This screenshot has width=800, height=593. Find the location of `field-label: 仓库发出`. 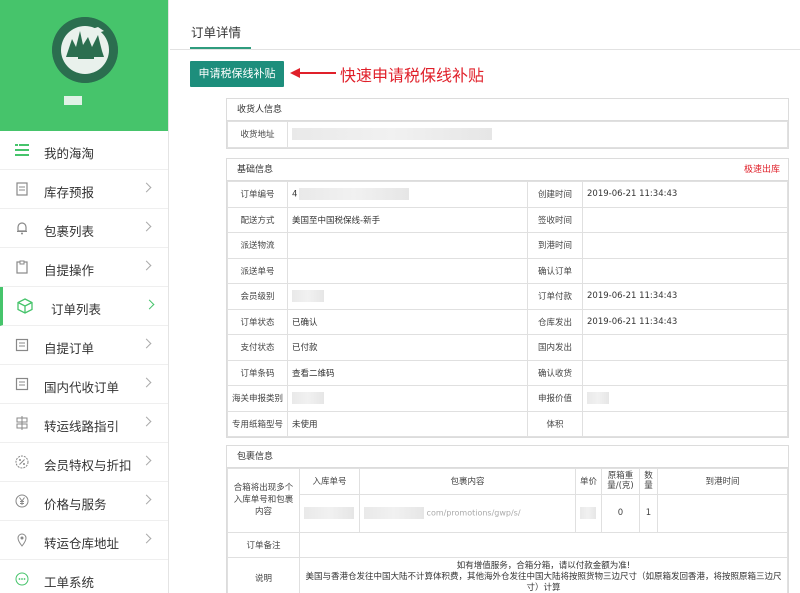

field-label: 仓库发出 is located at coordinates (555, 321).